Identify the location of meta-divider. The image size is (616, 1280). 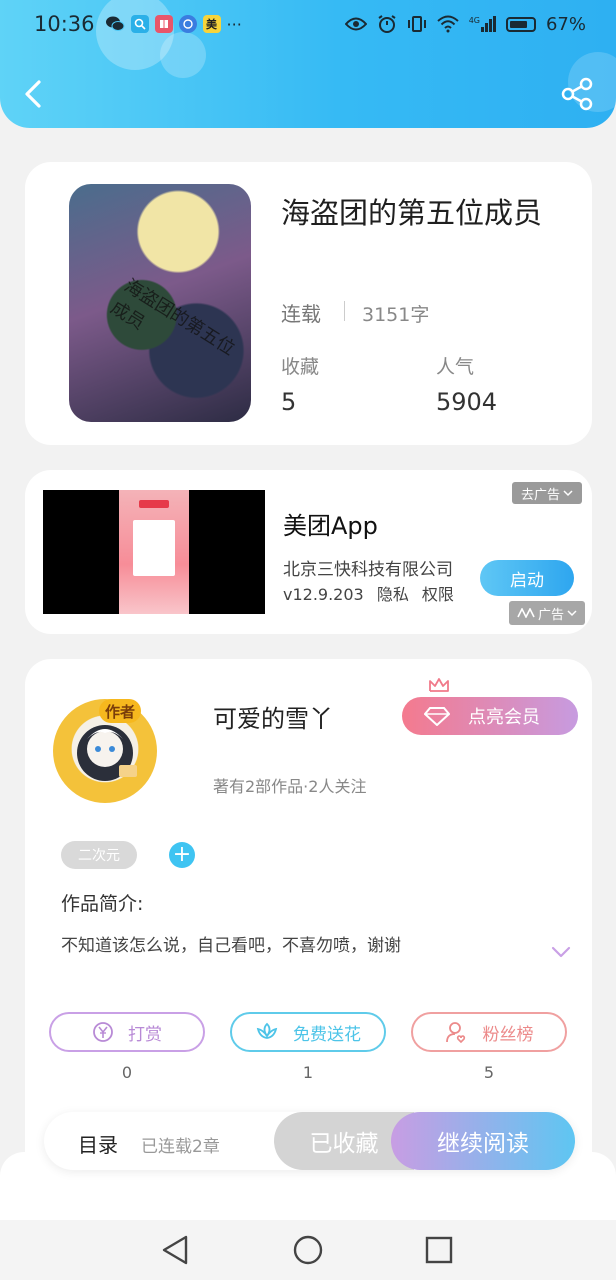
(344, 311).